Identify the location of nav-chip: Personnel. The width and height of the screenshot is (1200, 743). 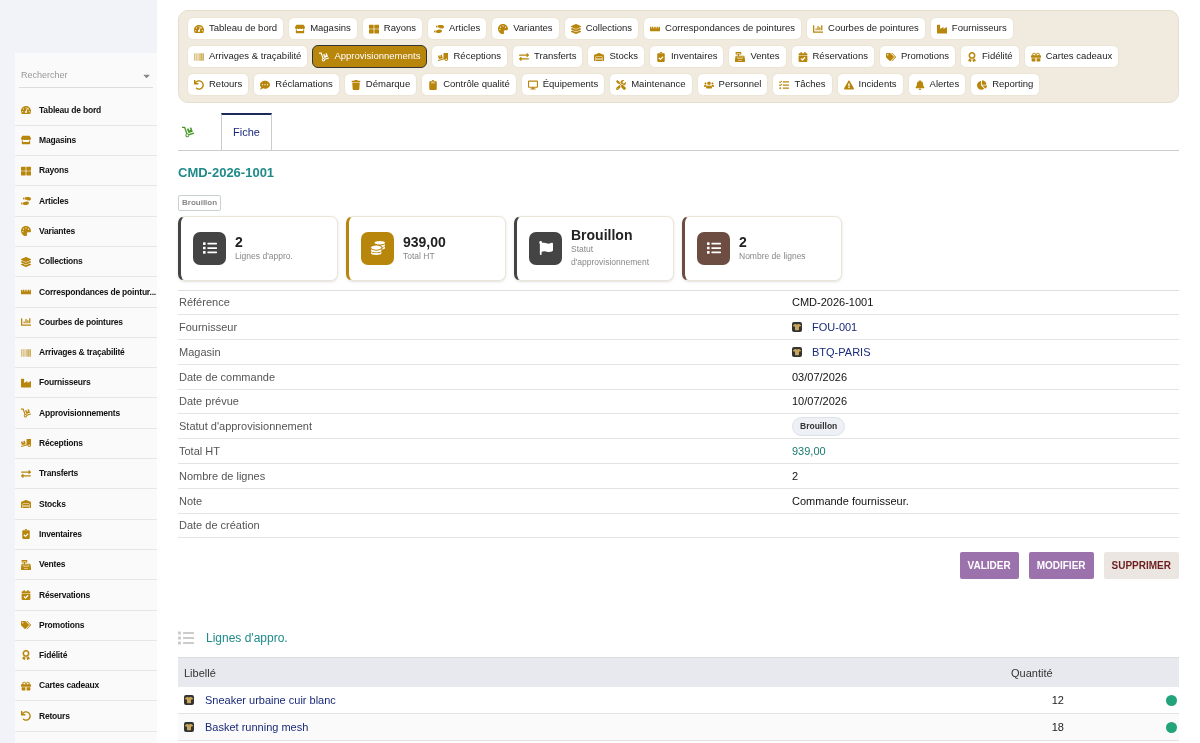
(732, 84).